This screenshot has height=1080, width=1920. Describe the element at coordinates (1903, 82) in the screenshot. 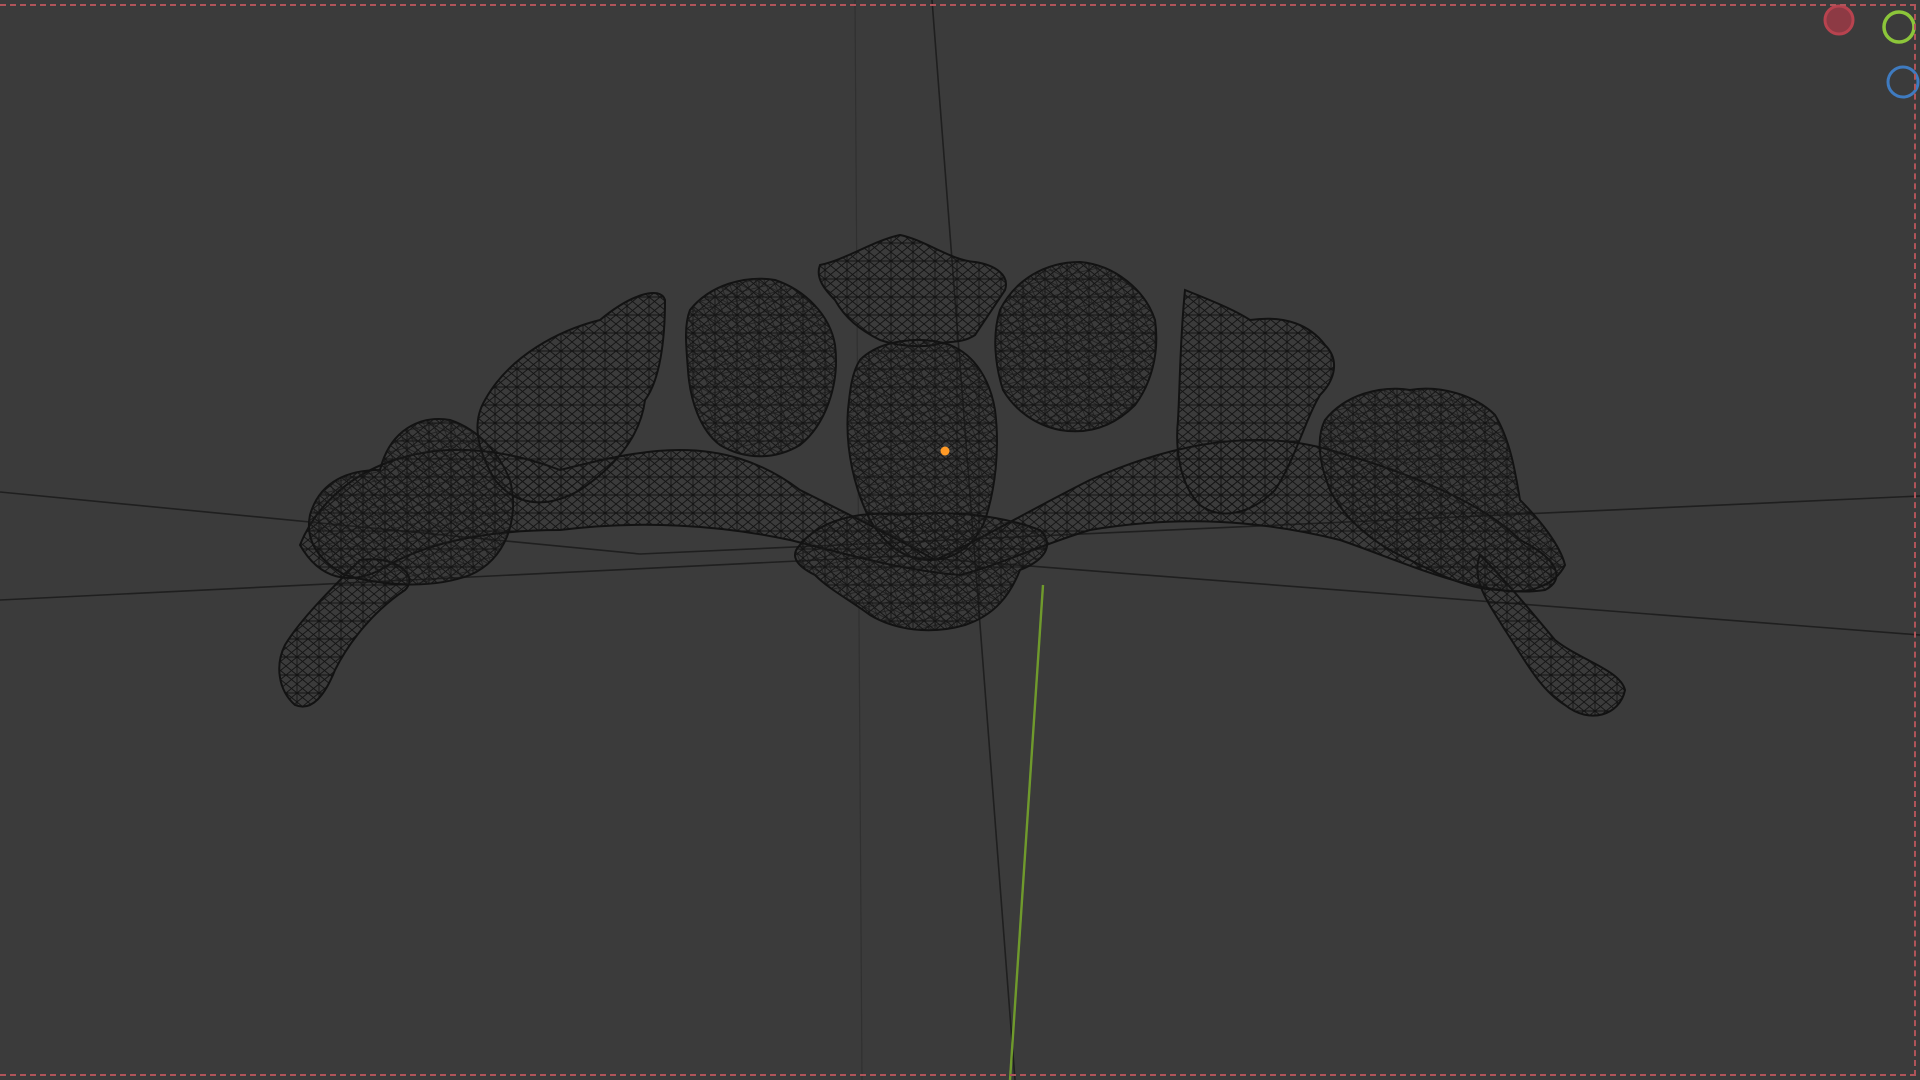

I see `axis-z-icon` at that location.